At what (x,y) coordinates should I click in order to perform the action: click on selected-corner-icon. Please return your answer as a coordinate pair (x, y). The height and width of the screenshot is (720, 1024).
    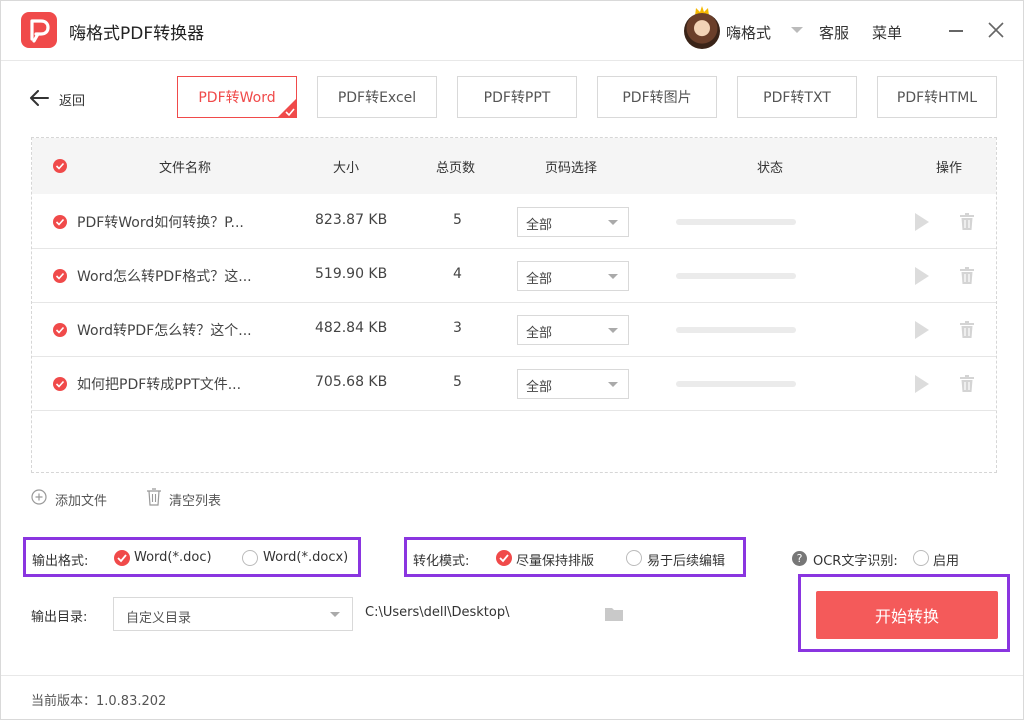
    Looking at the image, I should click on (287, 108).